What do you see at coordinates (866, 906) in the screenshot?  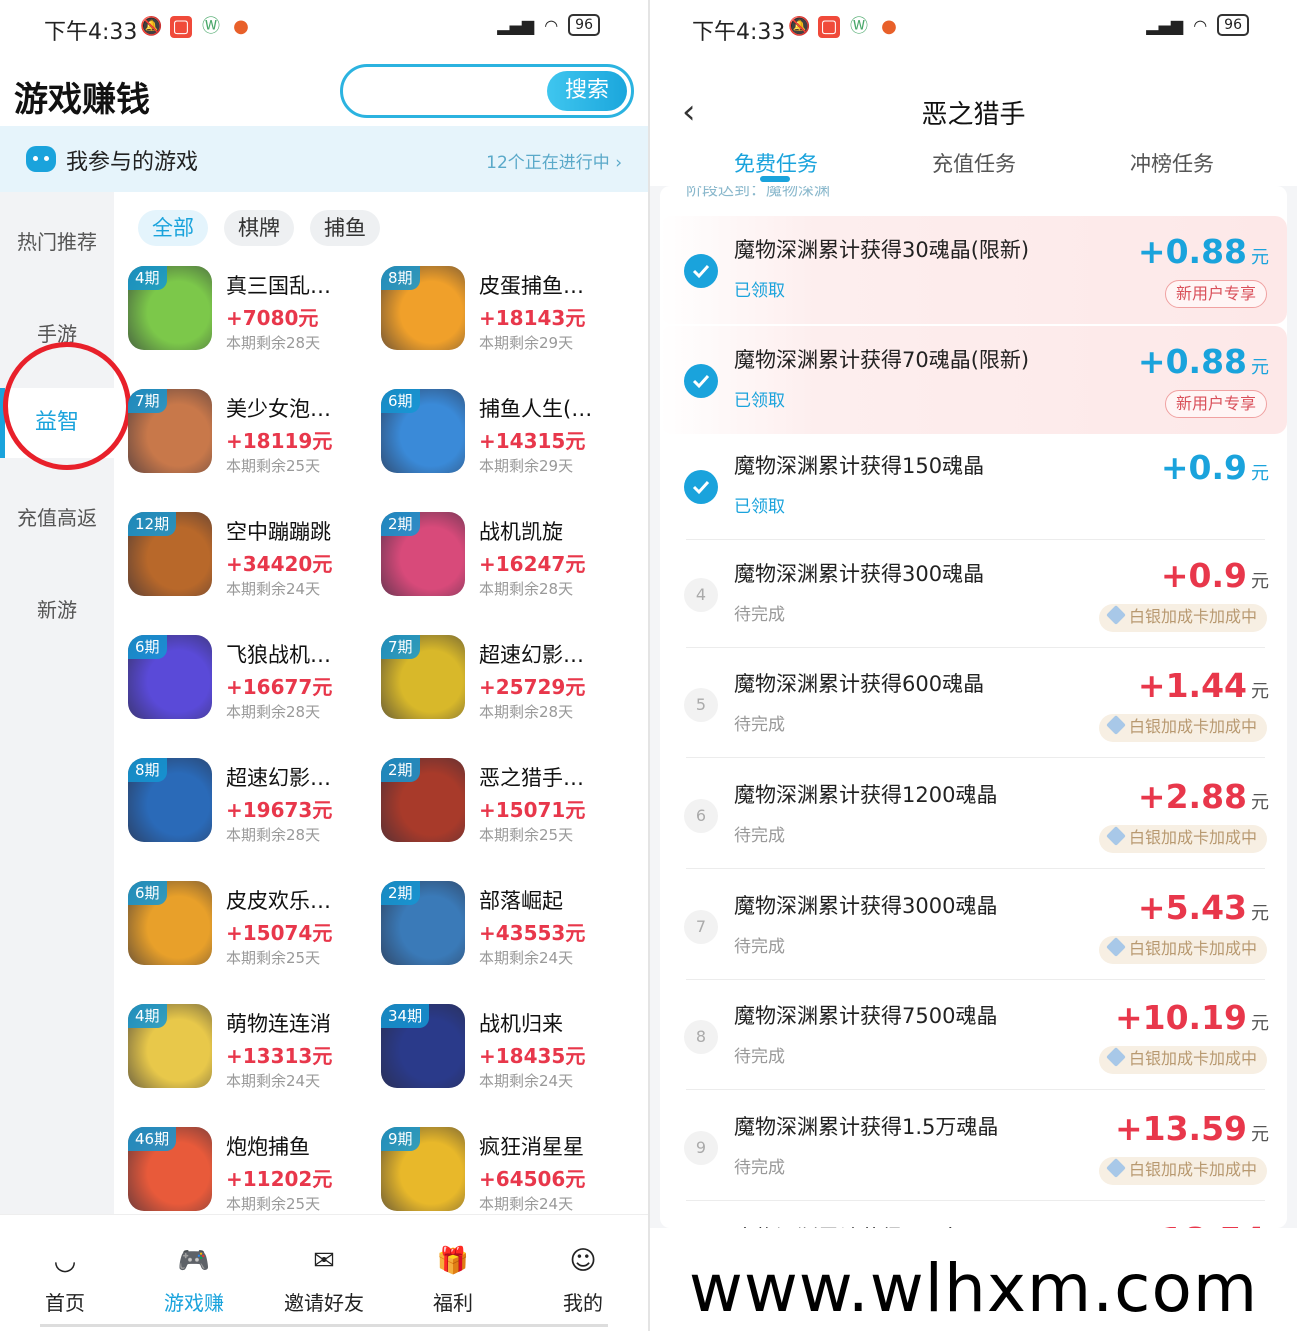 I see `task-name: 魔物深渊累计获得3000魂晶` at bounding box center [866, 906].